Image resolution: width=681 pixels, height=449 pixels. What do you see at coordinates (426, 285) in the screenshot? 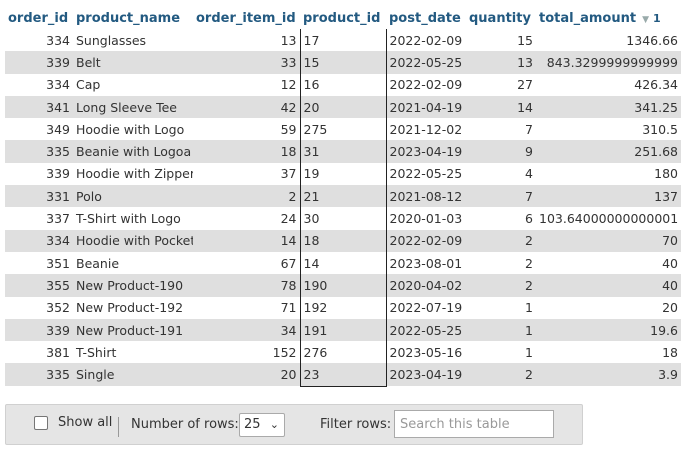
I see `cell-post-date: 2020-04-02` at bounding box center [426, 285].